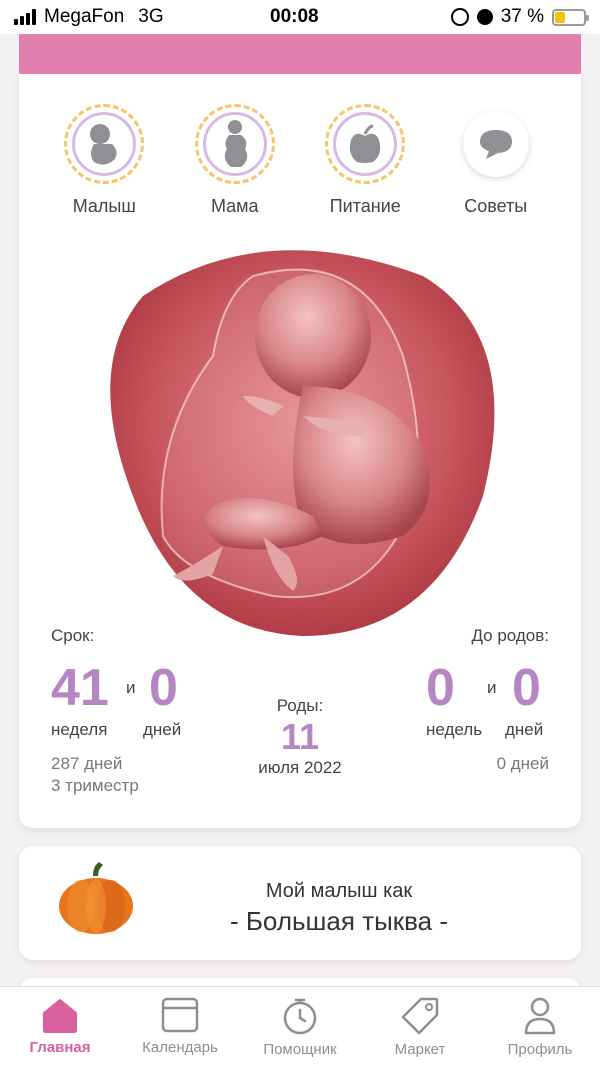  What do you see at coordinates (180, 1015) in the screenshot?
I see `calendar-icon` at bounding box center [180, 1015].